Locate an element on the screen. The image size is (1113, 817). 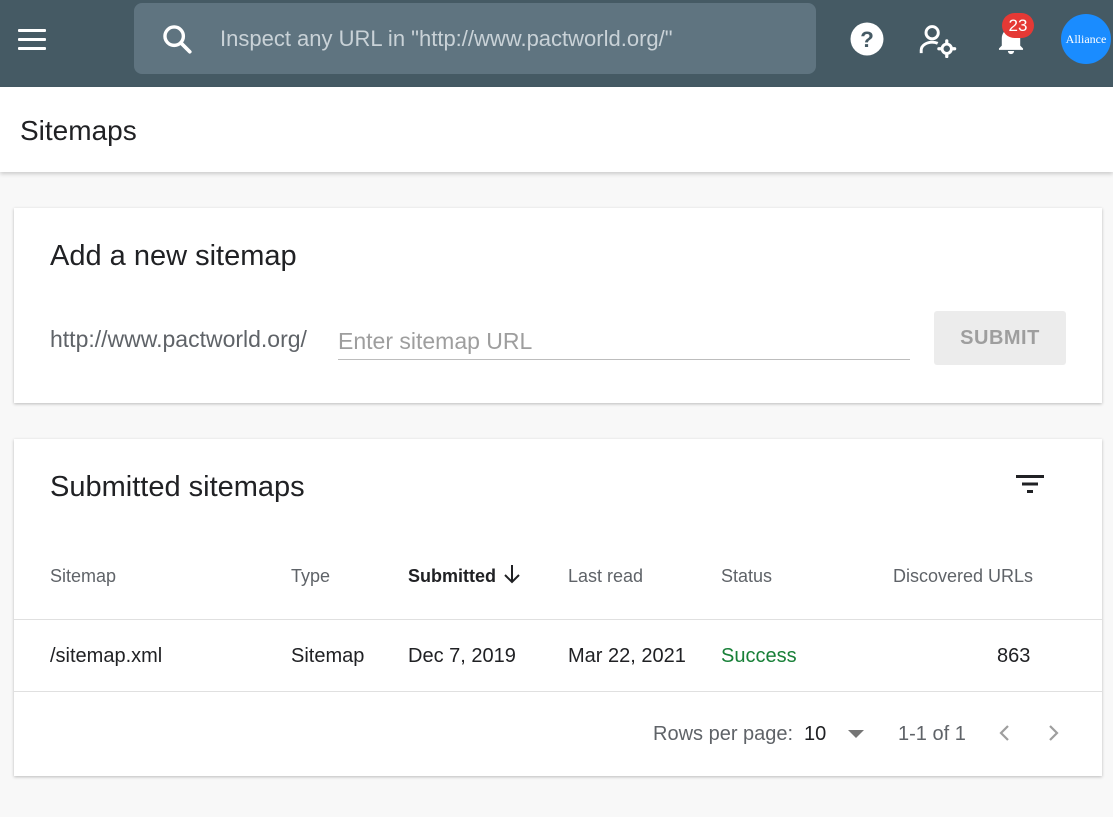
page-title: Sitemaps is located at coordinates (78, 130).